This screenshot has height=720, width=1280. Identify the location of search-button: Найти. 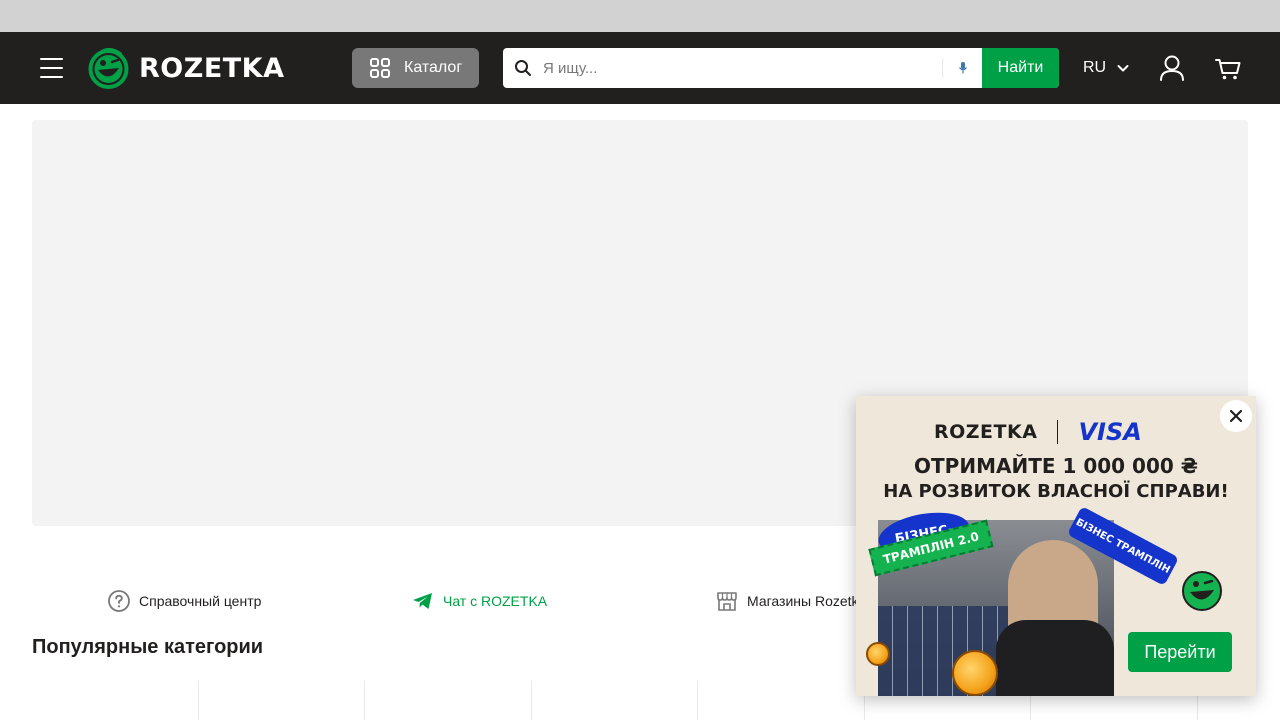
(1020, 68).